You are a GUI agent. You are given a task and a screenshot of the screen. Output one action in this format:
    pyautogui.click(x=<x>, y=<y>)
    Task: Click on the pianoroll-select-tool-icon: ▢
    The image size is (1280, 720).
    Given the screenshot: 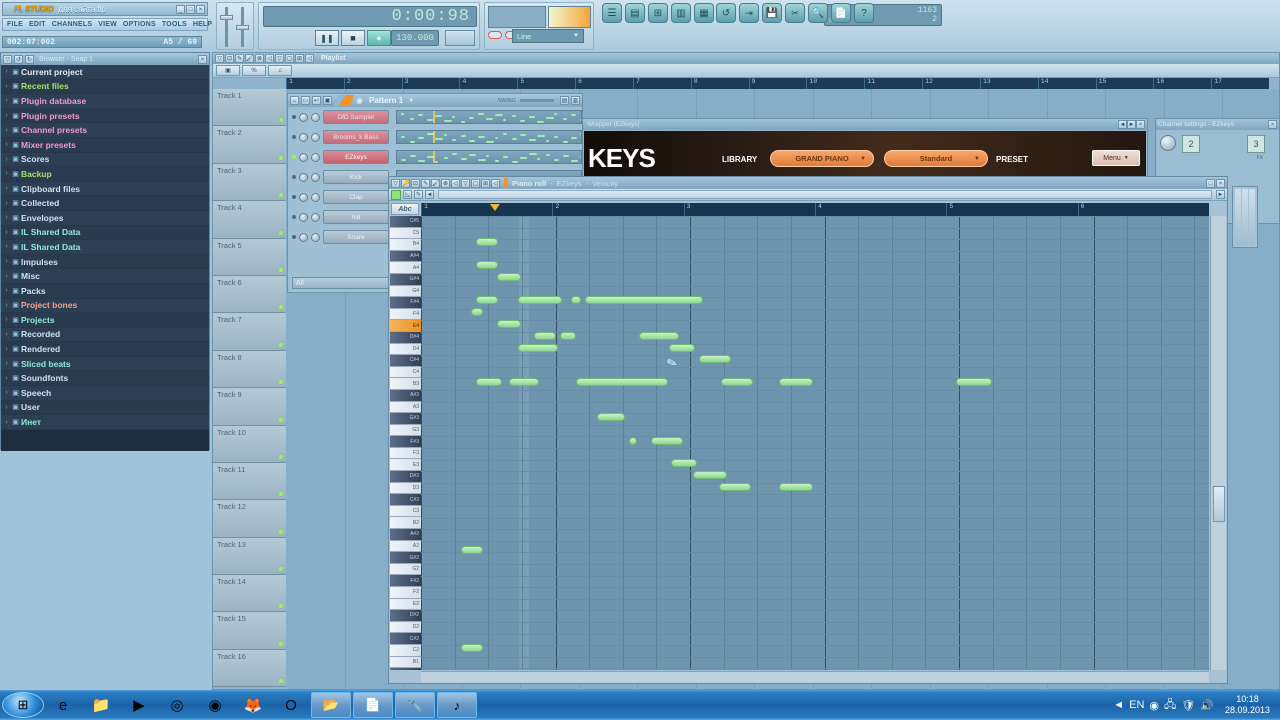 What is the action you would take?
    pyautogui.click(x=475, y=183)
    